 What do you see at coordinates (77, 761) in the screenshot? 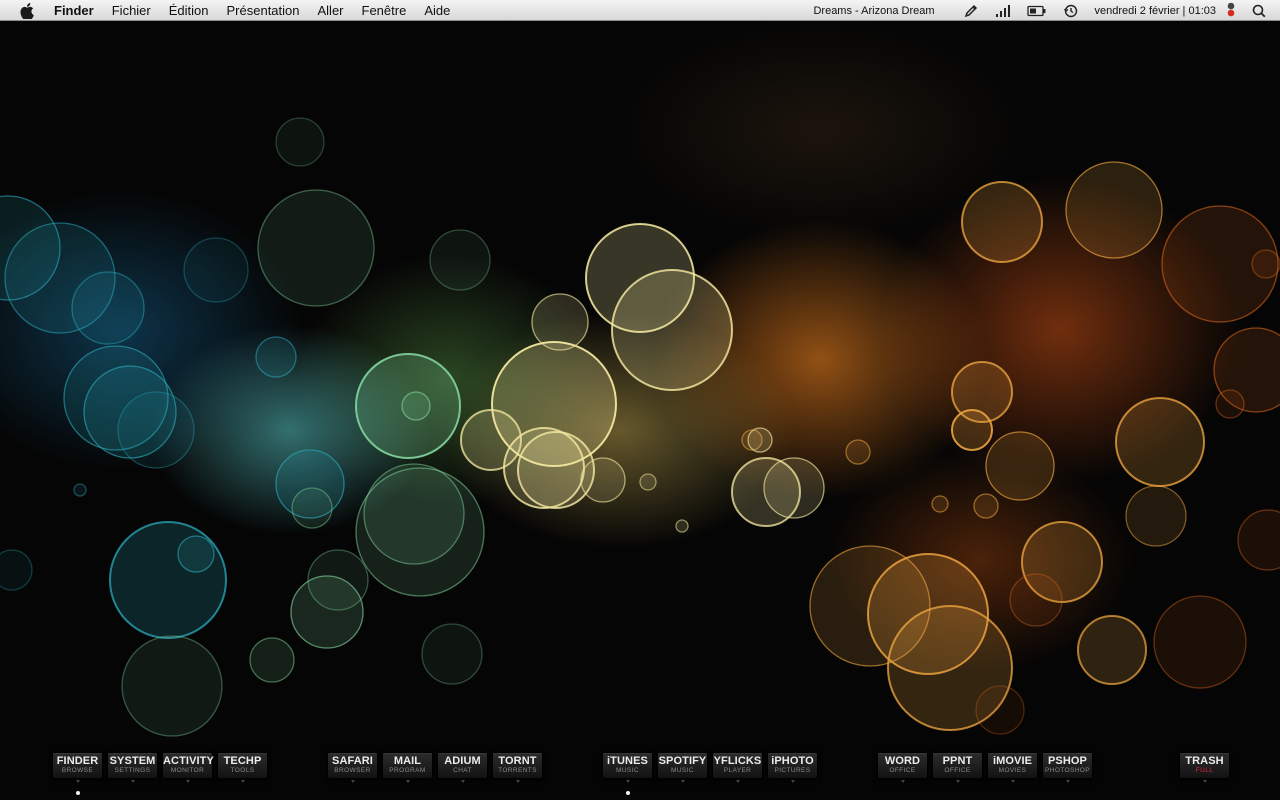
I see `dock-item-label: FINDER` at bounding box center [77, 761].